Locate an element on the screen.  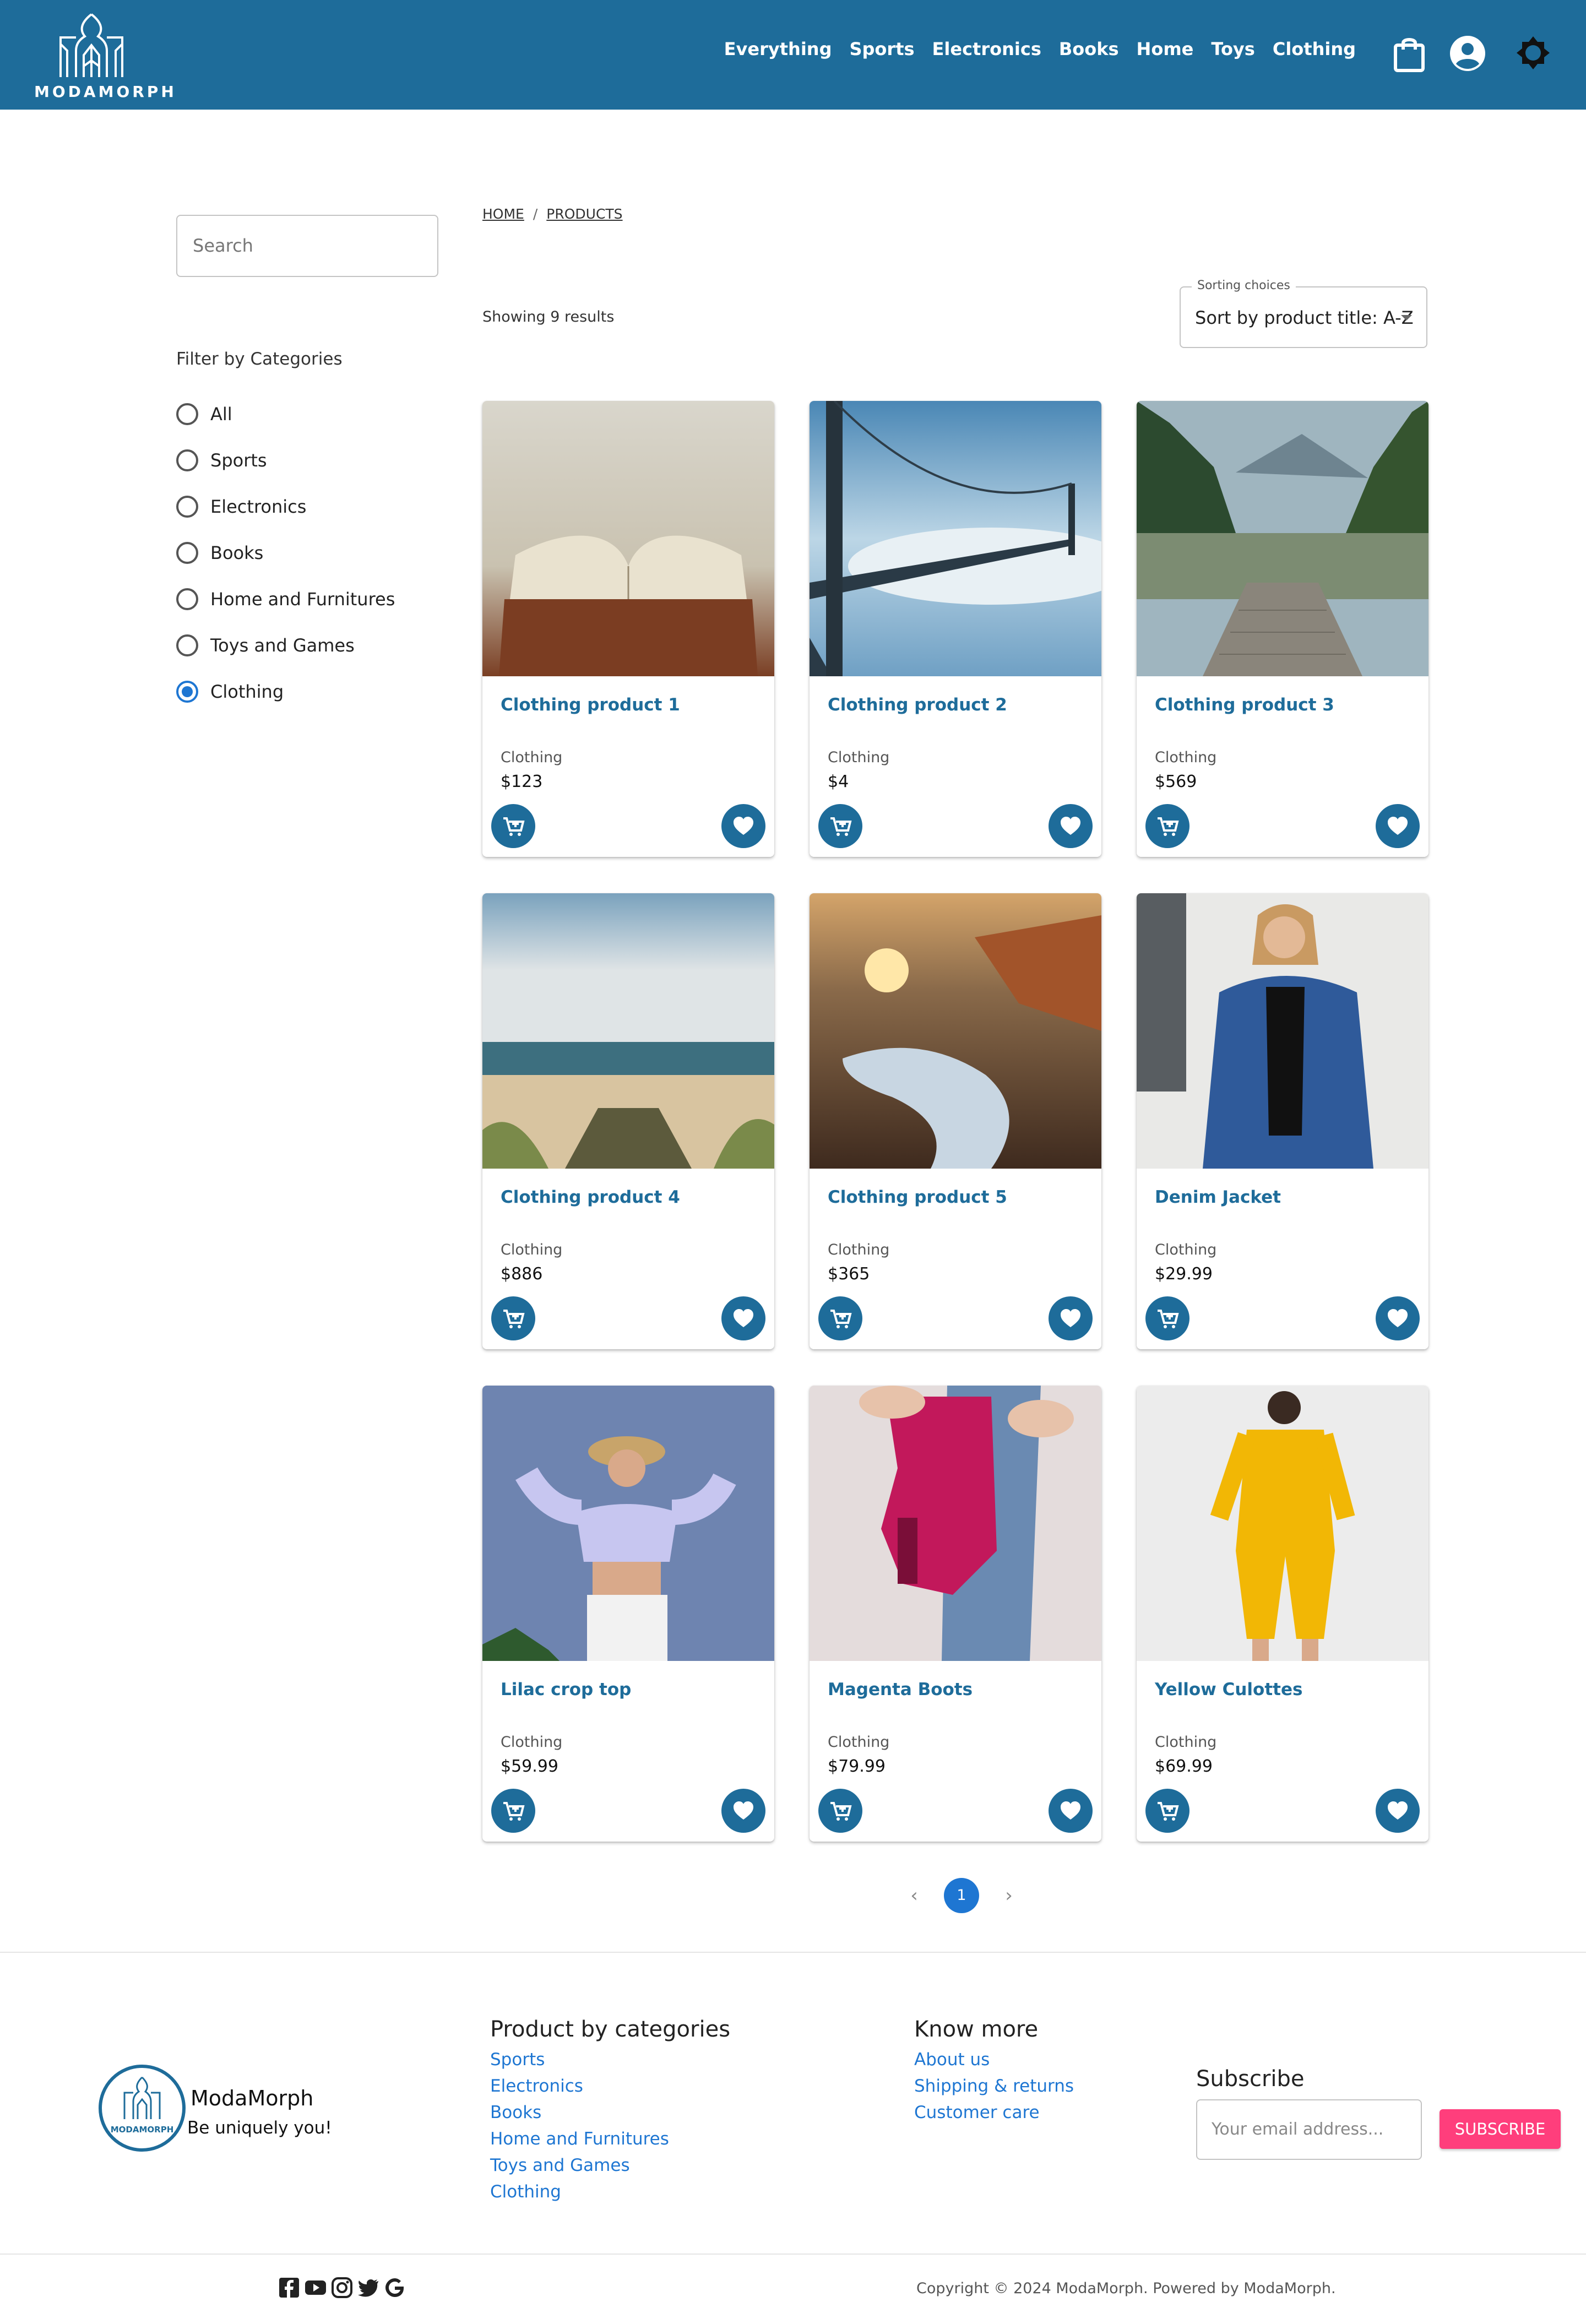
product-title: Magenta Boots is located at coordinates (900, 1689).